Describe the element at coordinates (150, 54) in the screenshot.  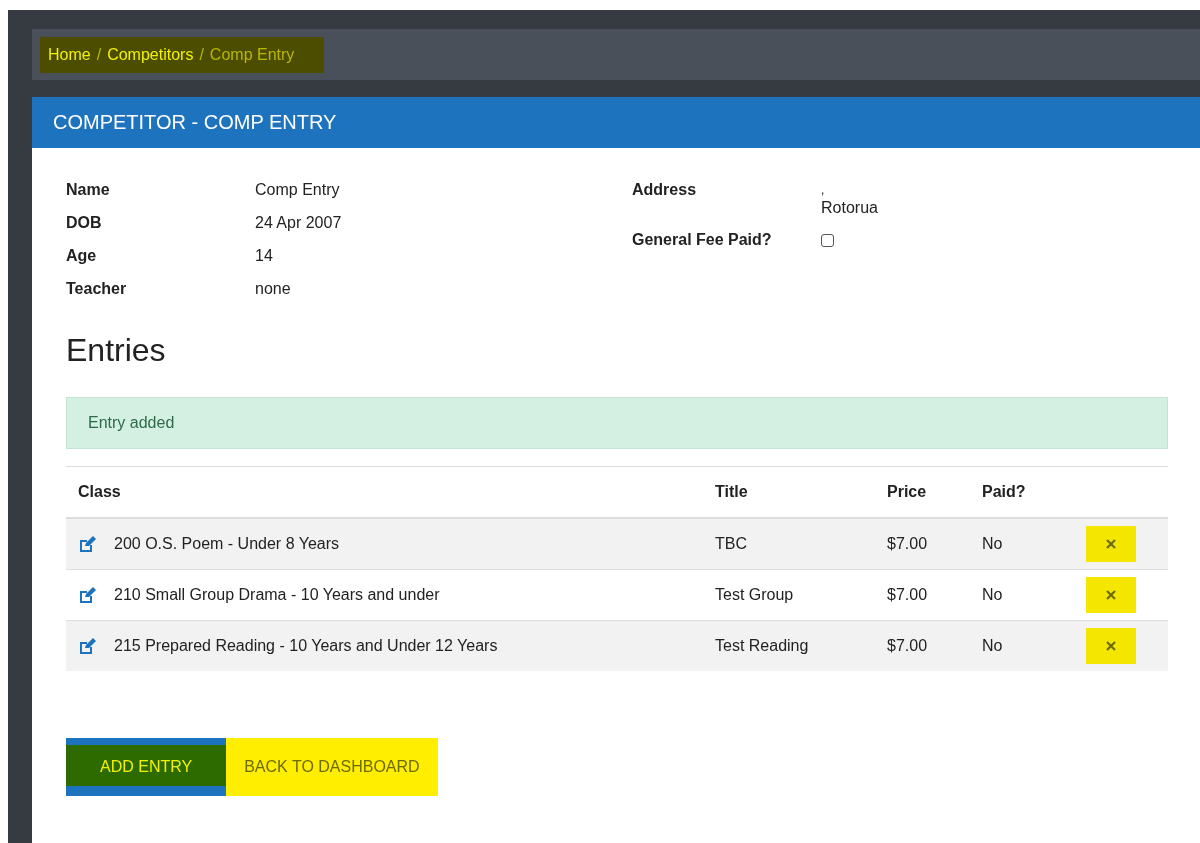
I see `breadcrumb-link: Competitors` at that location.